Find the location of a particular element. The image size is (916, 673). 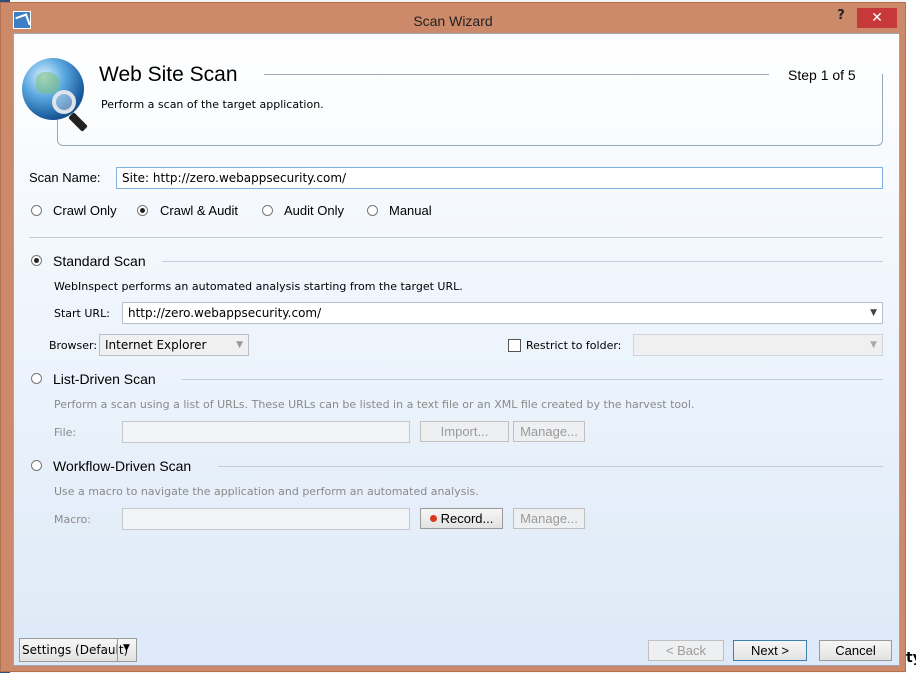

record-icon is located at coordinates (433, 518).